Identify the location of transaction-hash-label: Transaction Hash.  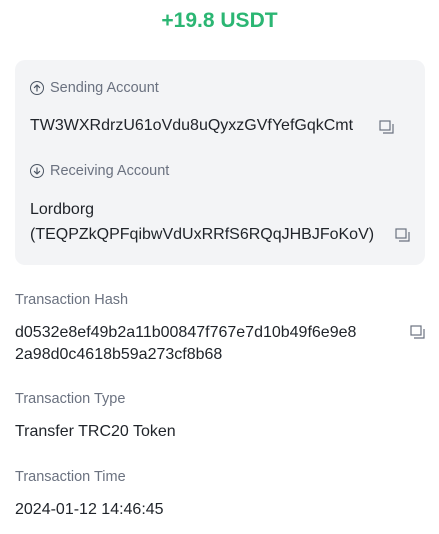
(72, 300).